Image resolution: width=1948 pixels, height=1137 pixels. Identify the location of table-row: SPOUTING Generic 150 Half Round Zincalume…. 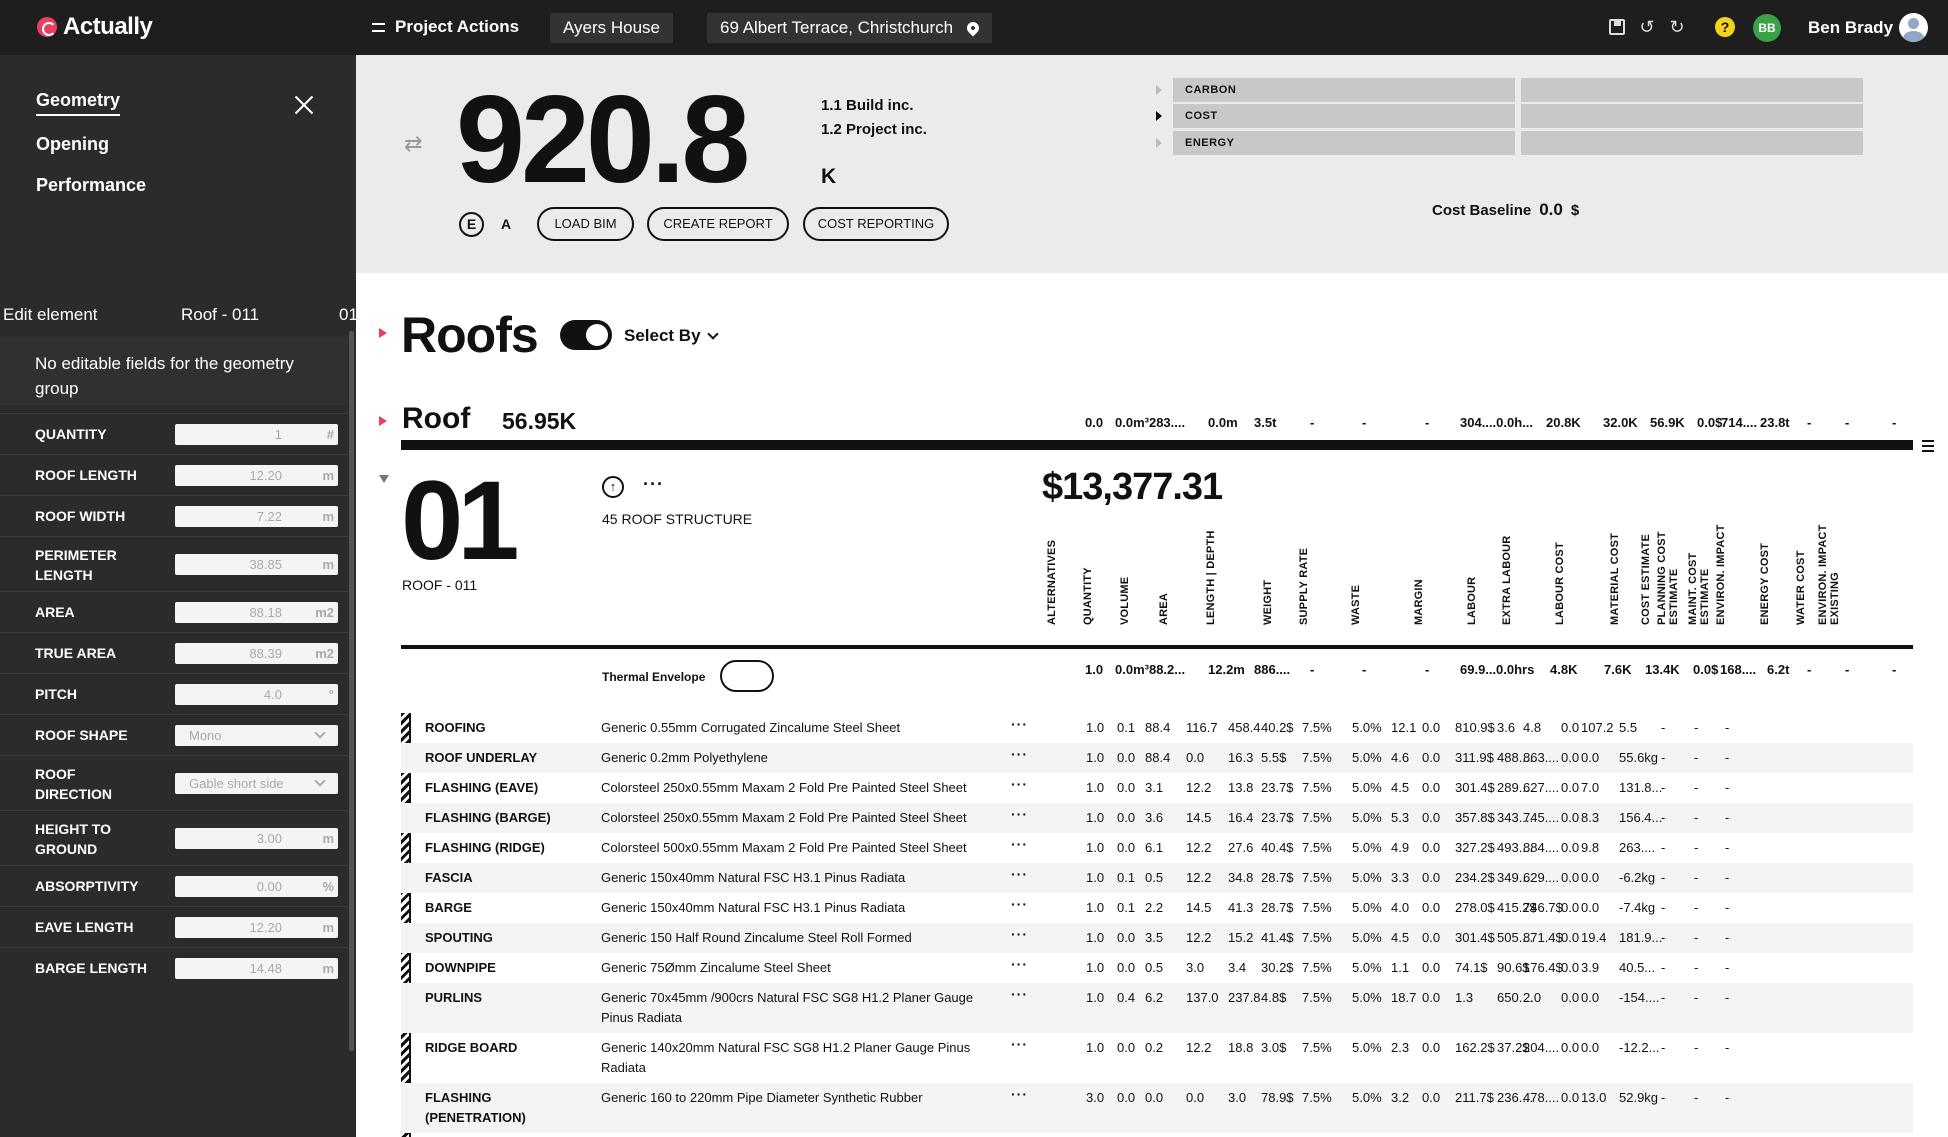
(1157, 938).